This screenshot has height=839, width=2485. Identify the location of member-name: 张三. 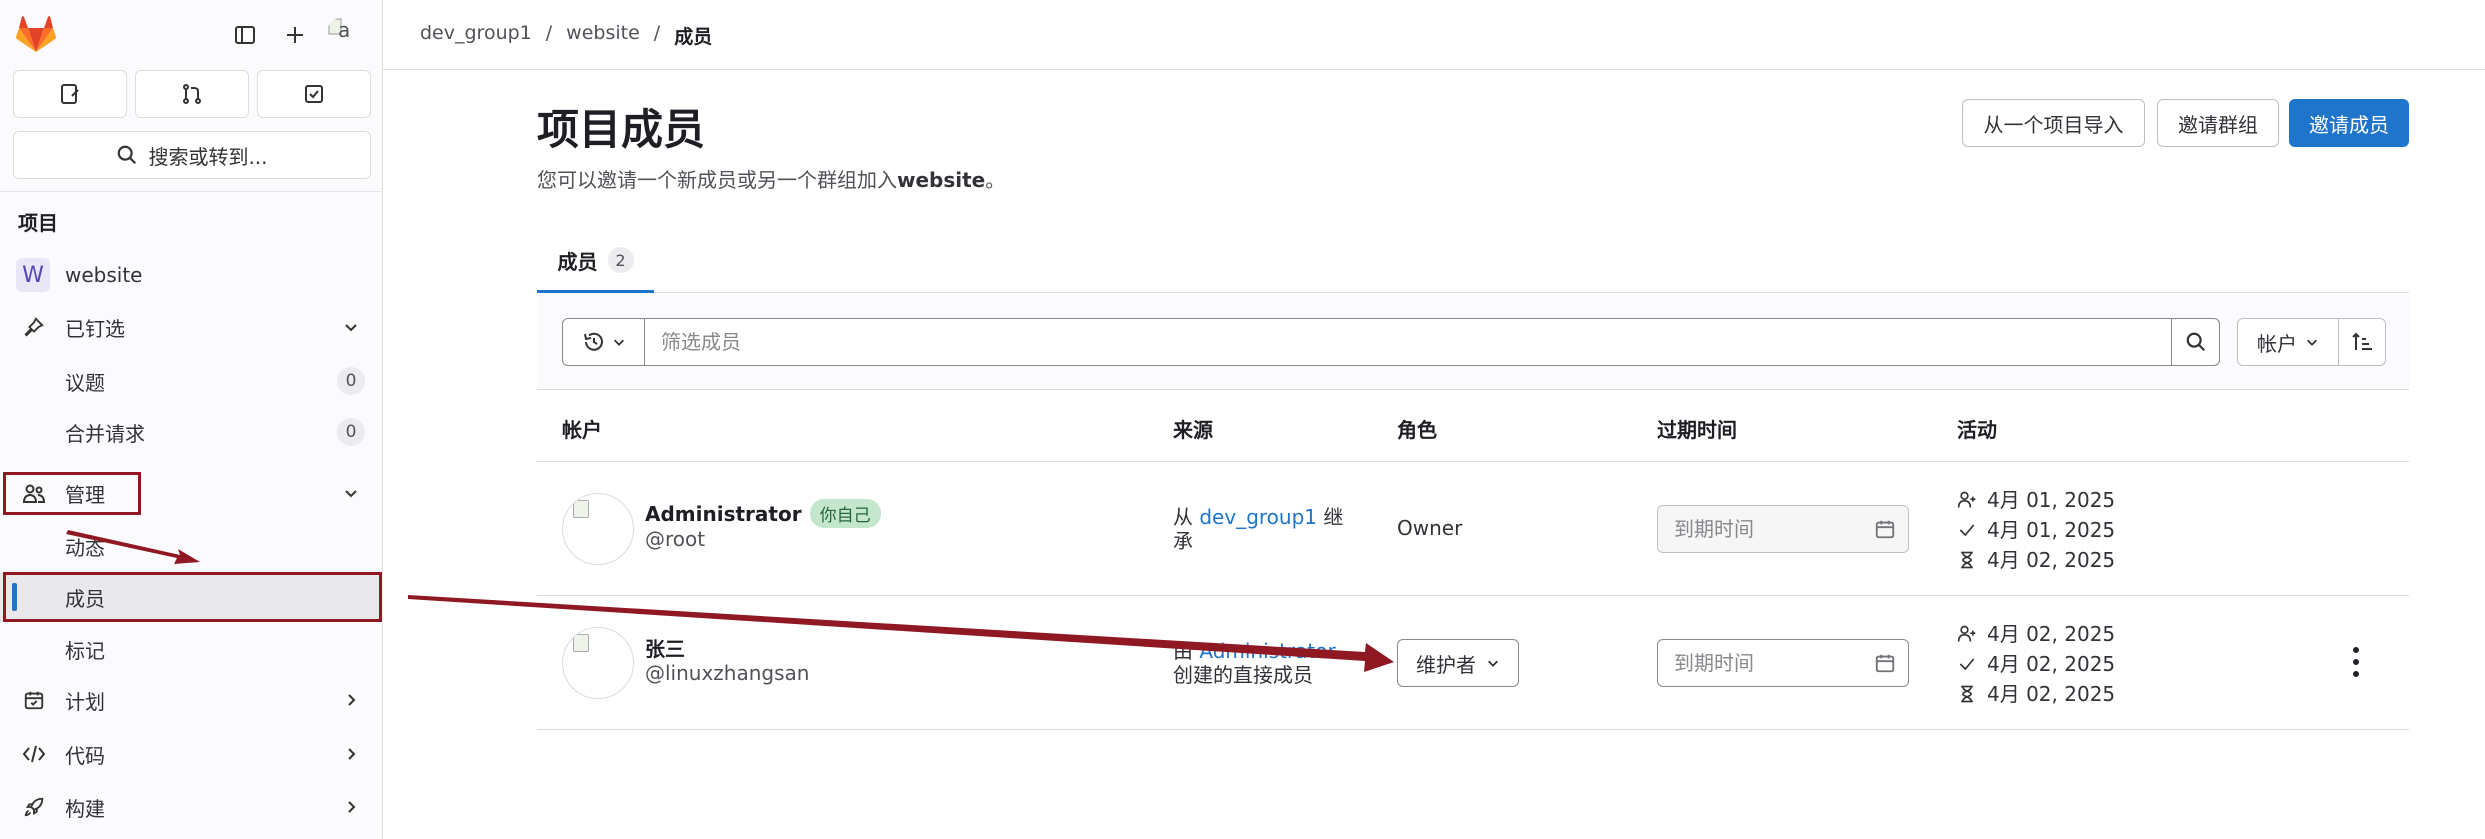
(665, 647).